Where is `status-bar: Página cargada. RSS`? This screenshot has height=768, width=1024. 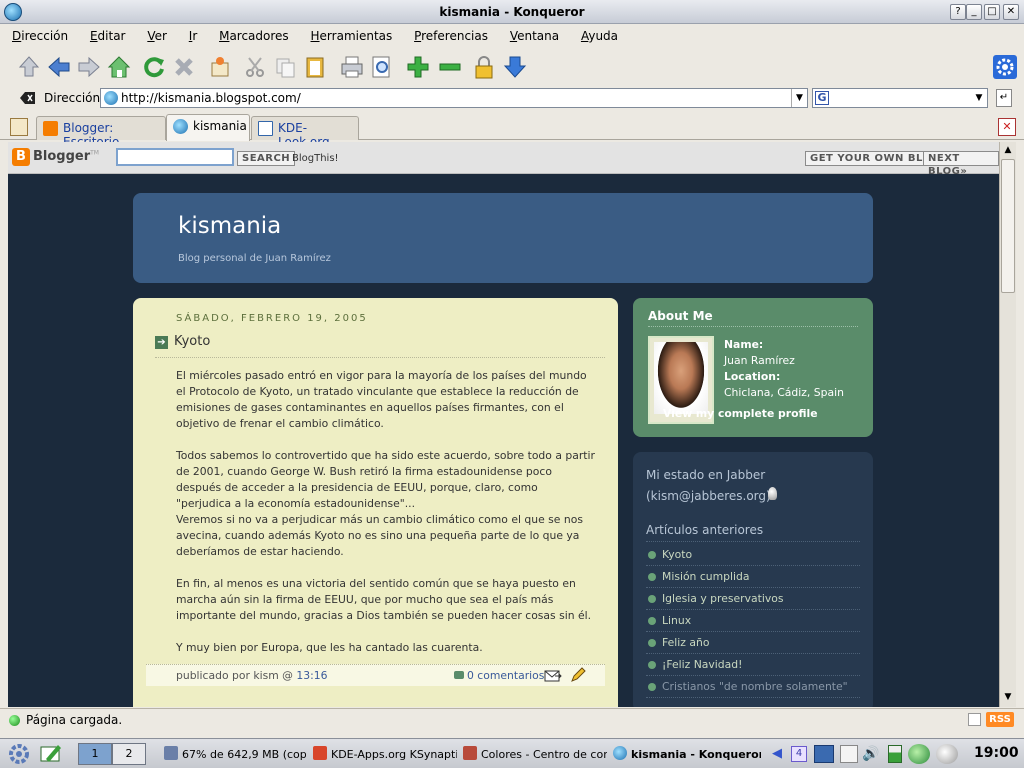 status-bar: Página cargada. RSS is located at coordinates (512, 719).